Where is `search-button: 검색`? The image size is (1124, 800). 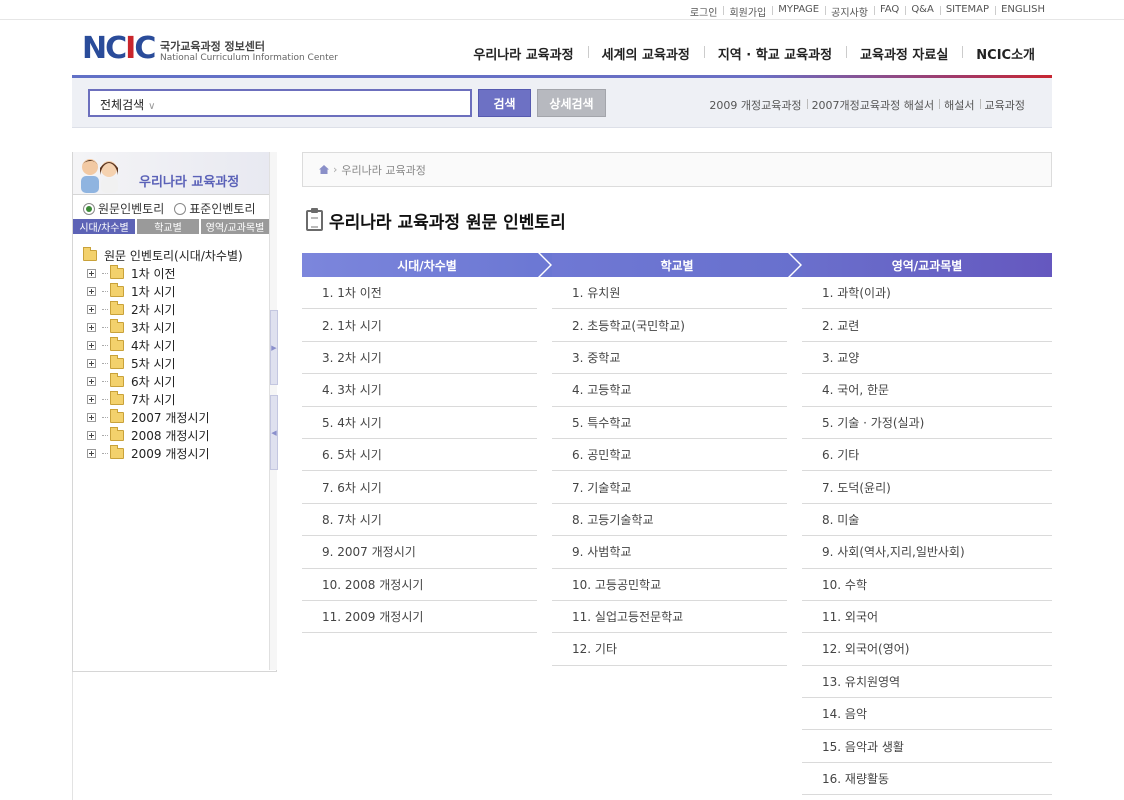
search-button: 검색 is located at coordinates (504, 103).